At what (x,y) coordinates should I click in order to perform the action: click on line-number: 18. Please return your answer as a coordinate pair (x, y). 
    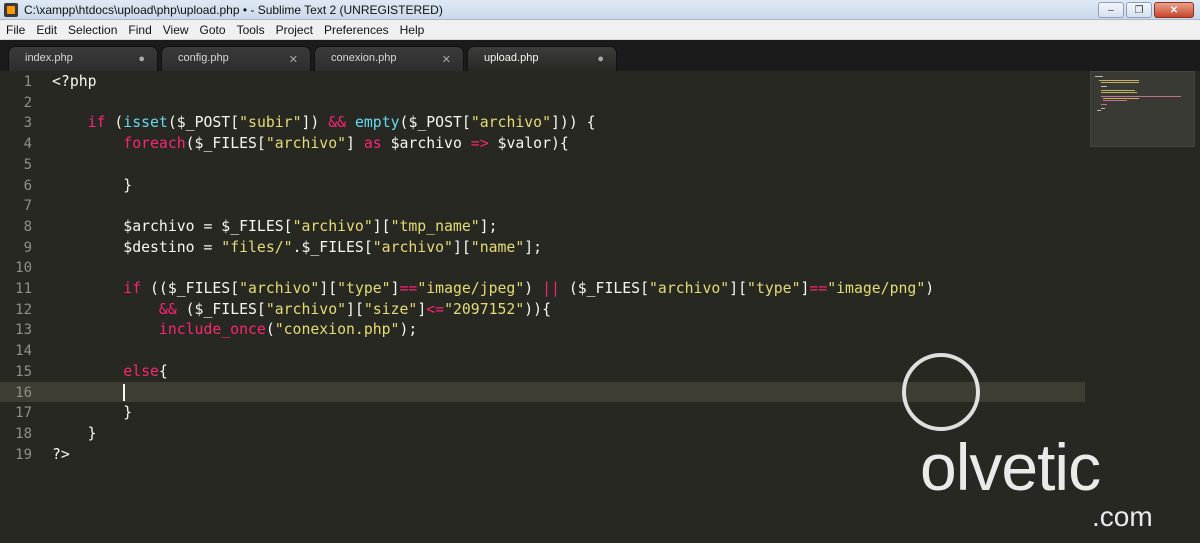
    Looking at the image, I should click on (23, 433).